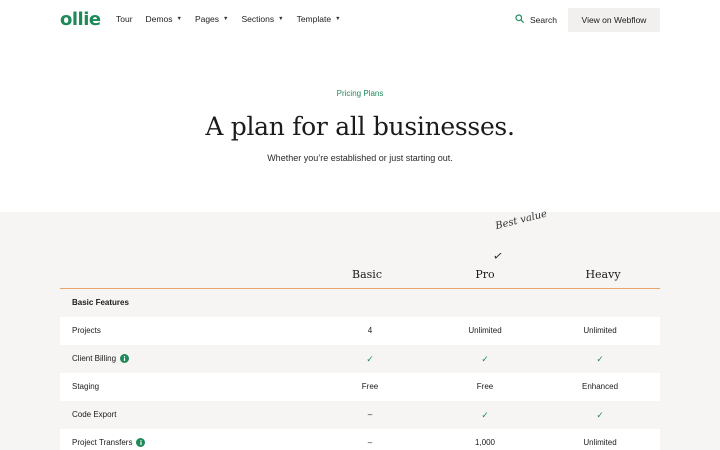 Image resolution: width=720 pixels, height=450 pixels. Describe the element at coordinates (370, 359) in the screenshot. I see `basic-check-icon: ✓` at that location.